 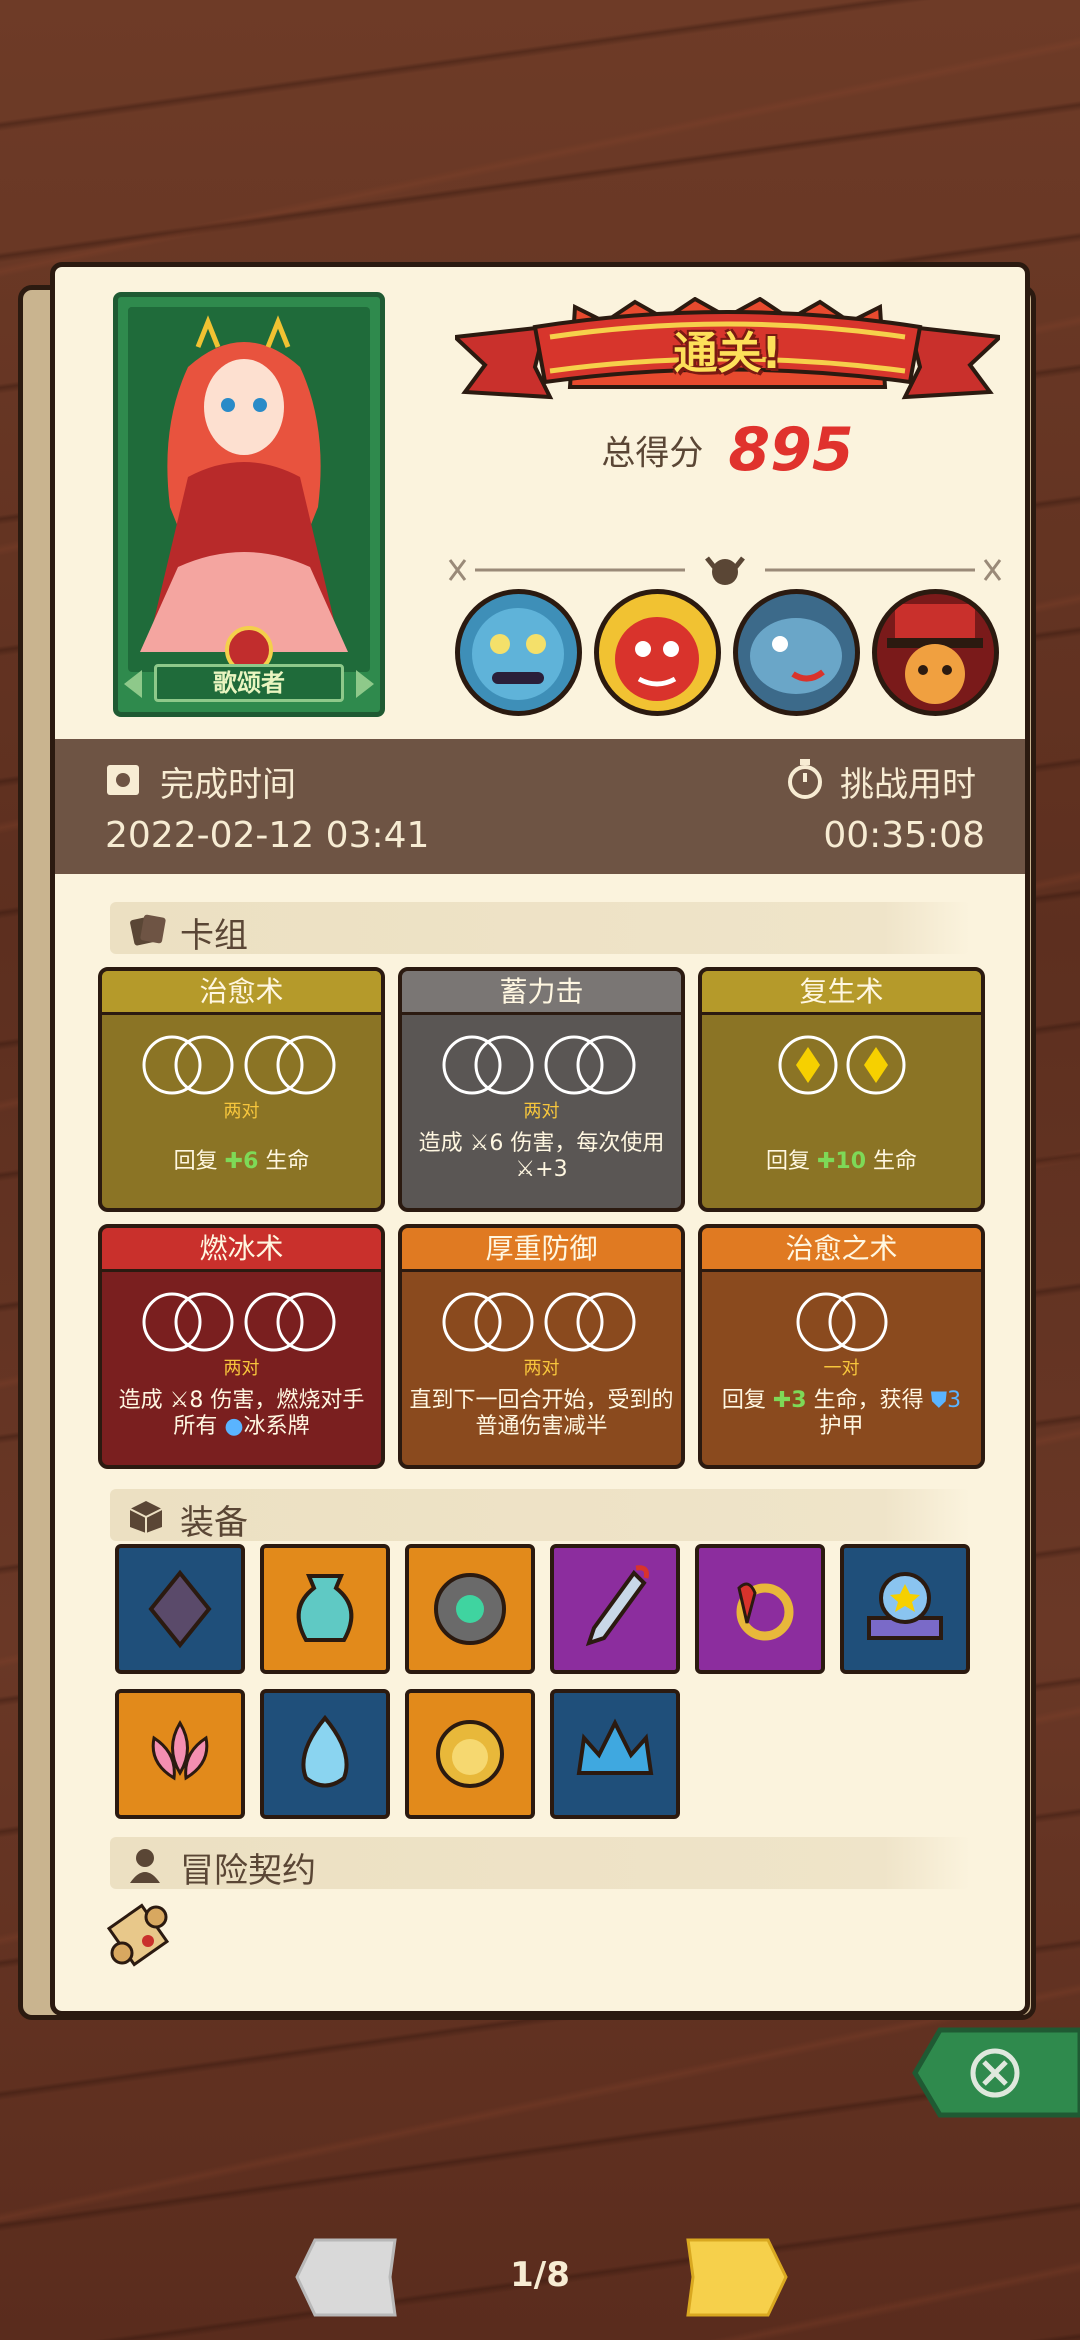 I want to click on next-page-button, so click(x=735, y=2279).